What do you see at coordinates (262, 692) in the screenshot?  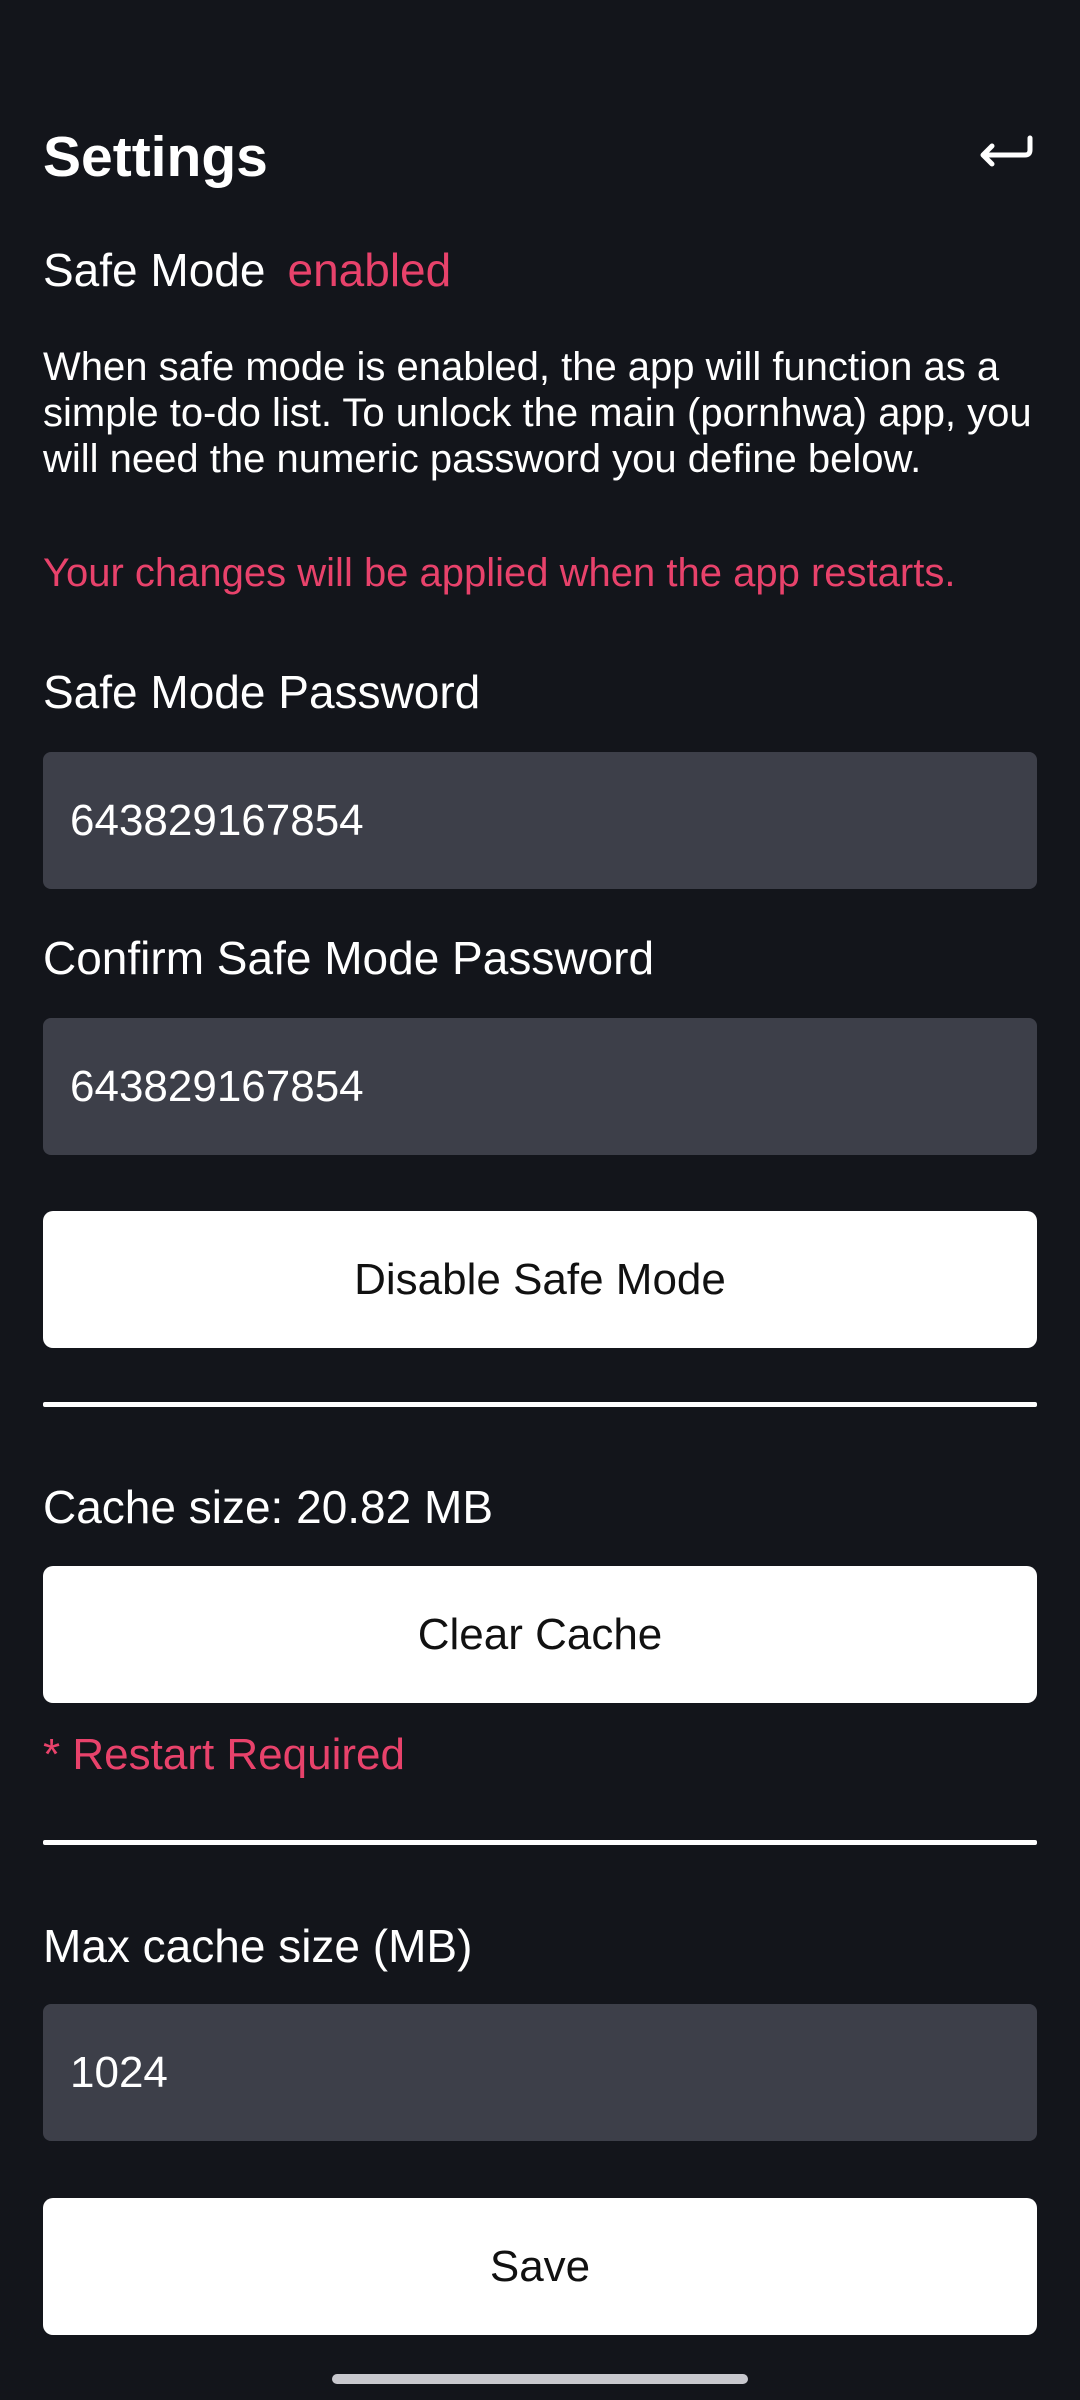 I see `safe-mode-password-label: Safe Mode Password` at bounding box center [262, 692].